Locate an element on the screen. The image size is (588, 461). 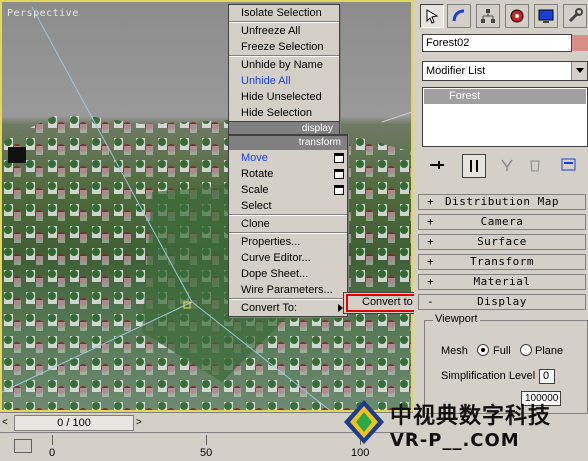
menu-item-scale-label: Scale is located at coordinates (255, 190).